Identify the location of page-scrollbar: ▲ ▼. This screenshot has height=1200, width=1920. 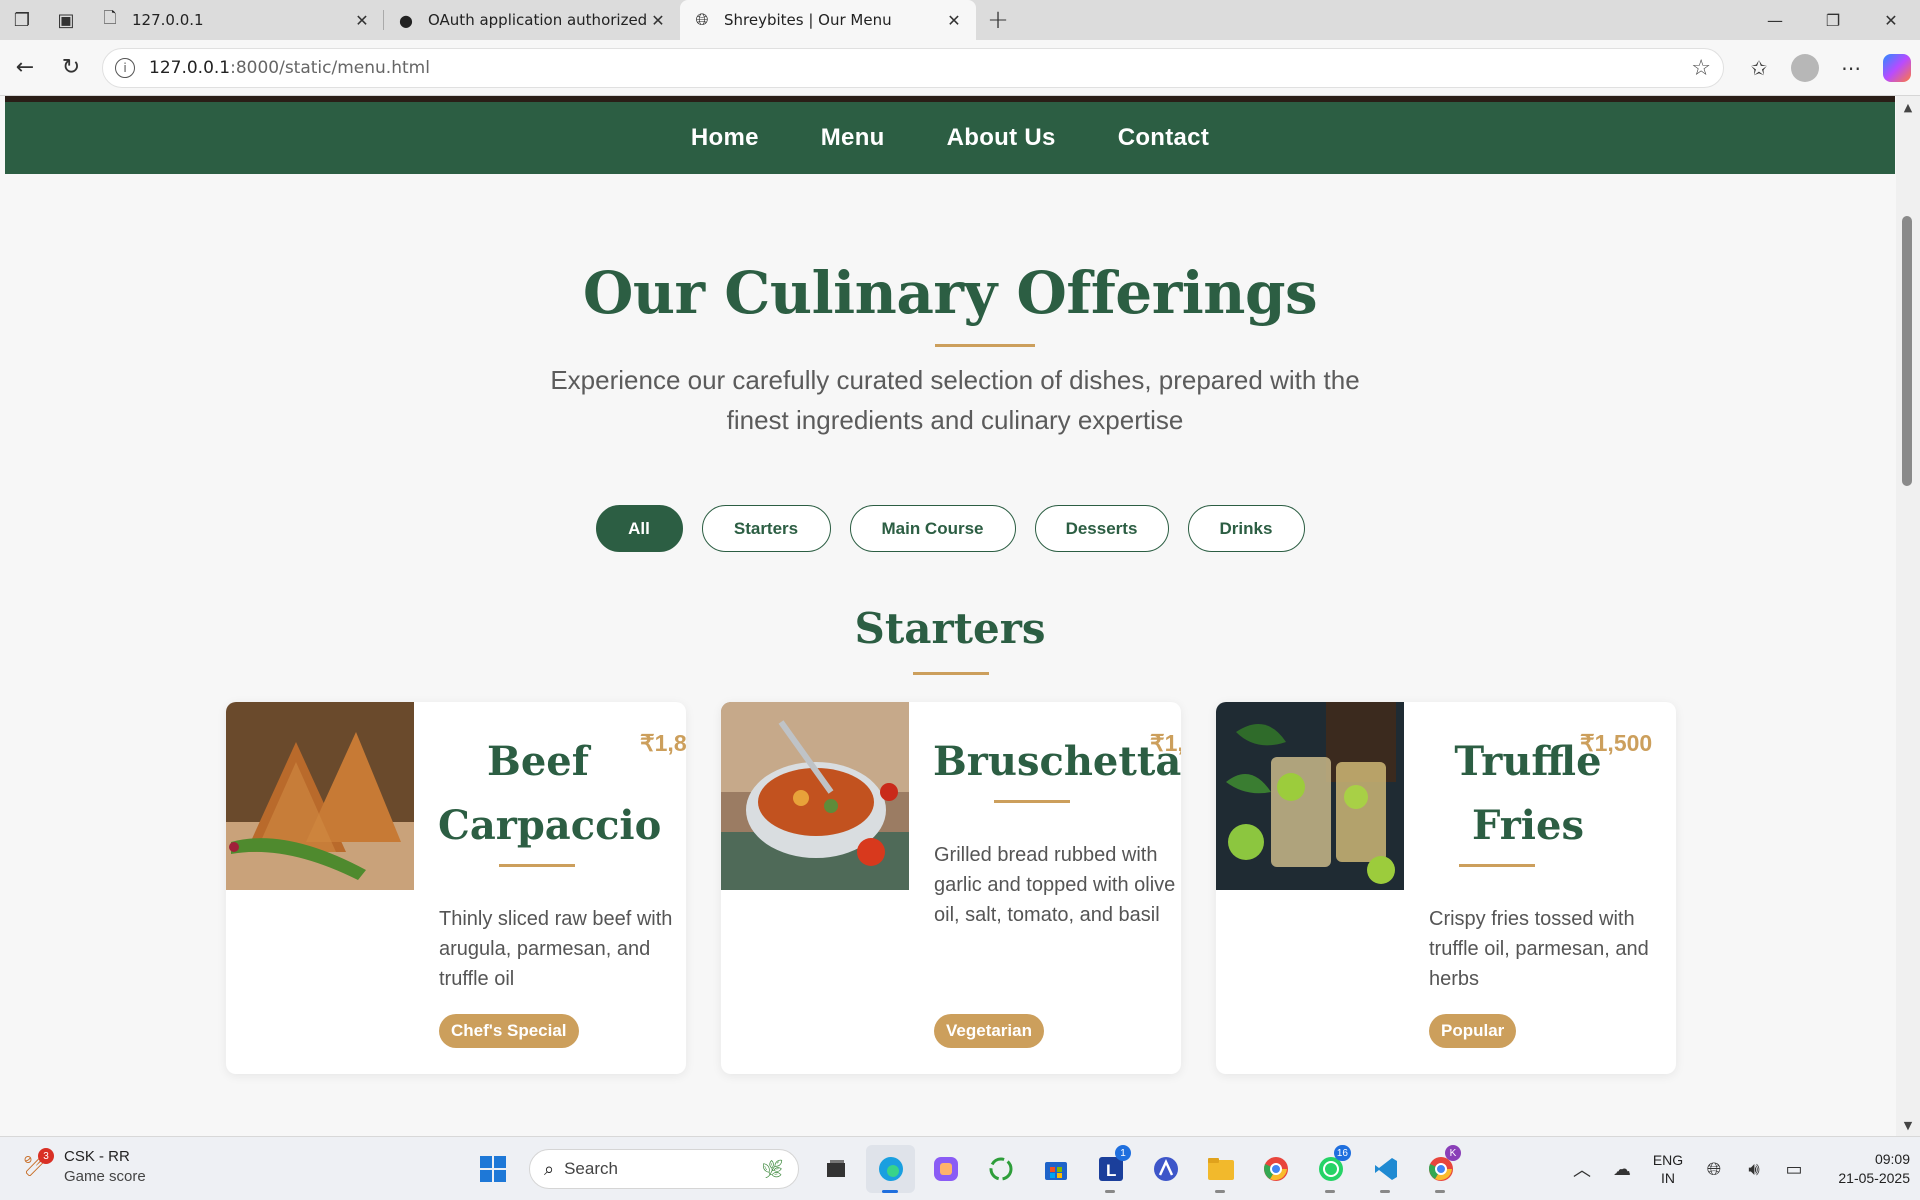
(1908, 616).